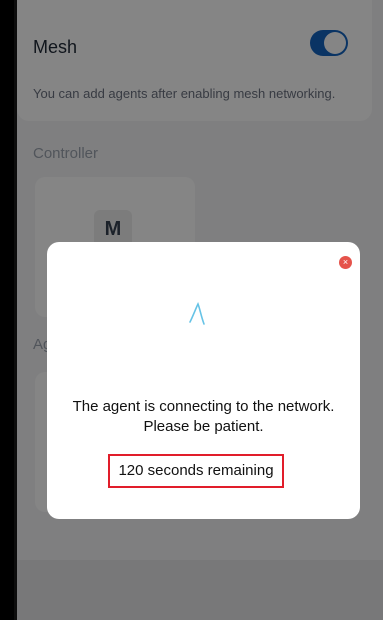 The height and width of the screenshot is (620, 383). I want to click on screen-edge, so click(15, 310).